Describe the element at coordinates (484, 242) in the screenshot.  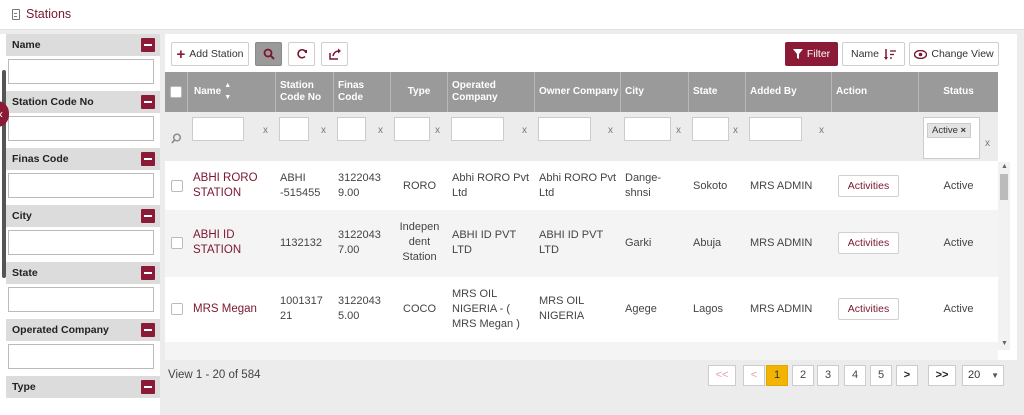
I see `operated-company-cell: ABHI ID PVT LTD` at that location.